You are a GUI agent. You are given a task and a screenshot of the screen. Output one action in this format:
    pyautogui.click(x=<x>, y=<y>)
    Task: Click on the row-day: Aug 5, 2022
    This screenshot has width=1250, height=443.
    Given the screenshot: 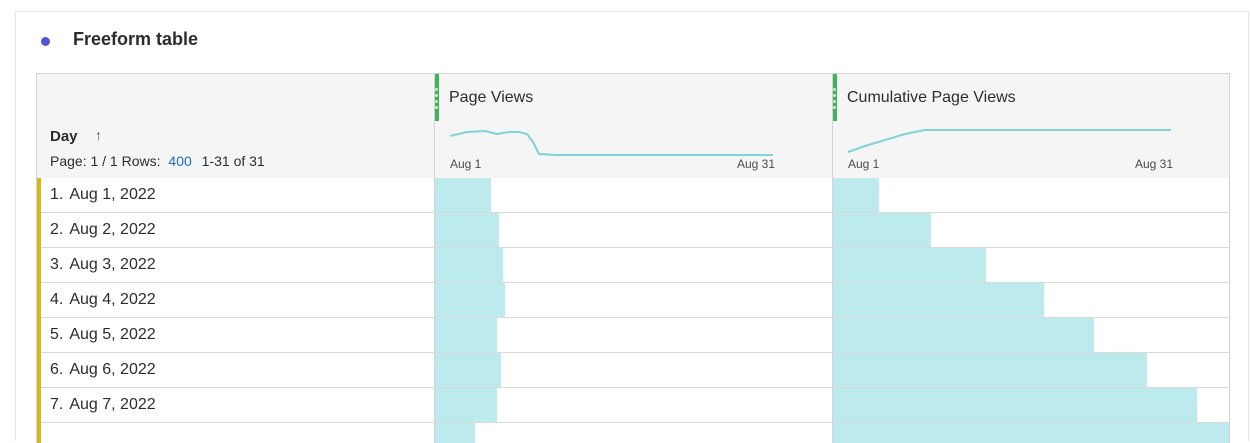 What is the action you would take?
    pyautogui.click(x=112, y=334)
    